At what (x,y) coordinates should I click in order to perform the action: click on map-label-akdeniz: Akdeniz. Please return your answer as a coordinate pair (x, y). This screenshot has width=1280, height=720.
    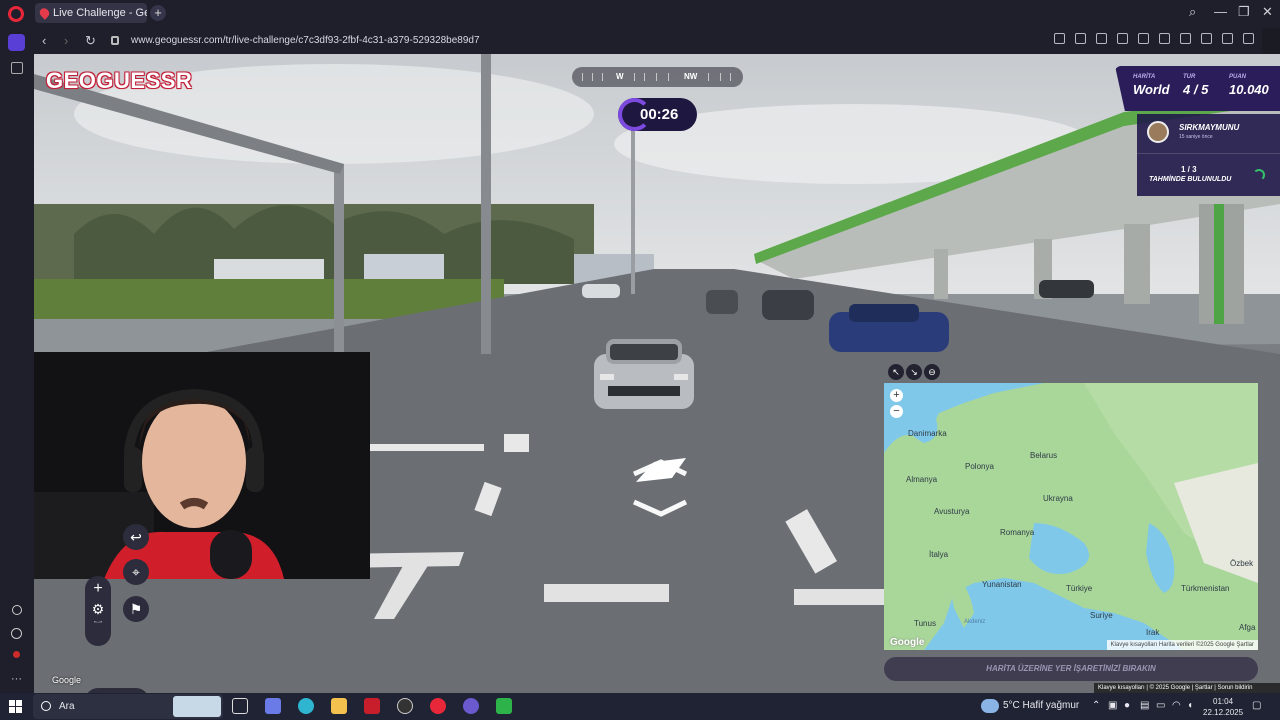
    Looking at the image, I should click on (975, 622).